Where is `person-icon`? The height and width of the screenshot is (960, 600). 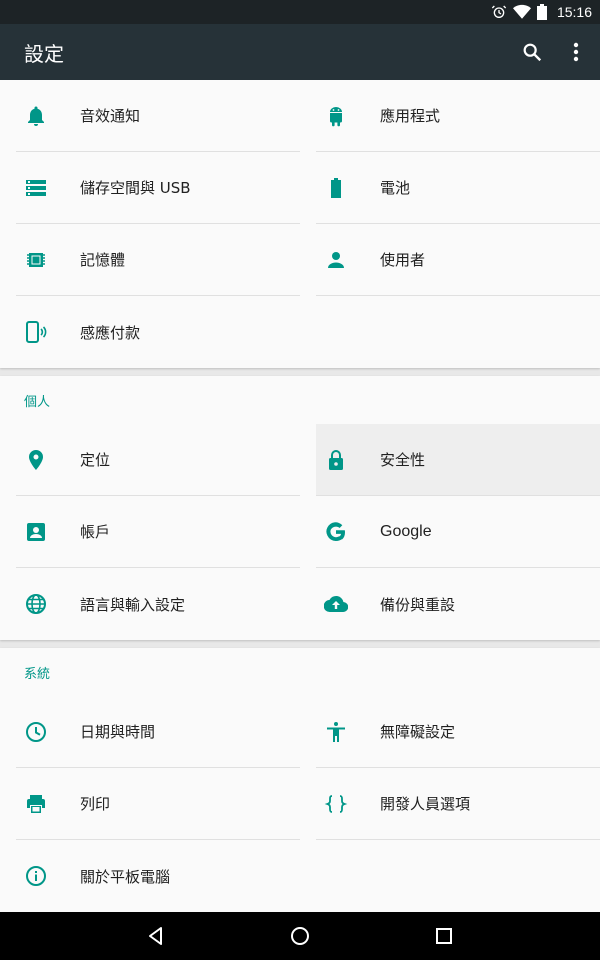 person-icon is located at coordinates (344, 260).